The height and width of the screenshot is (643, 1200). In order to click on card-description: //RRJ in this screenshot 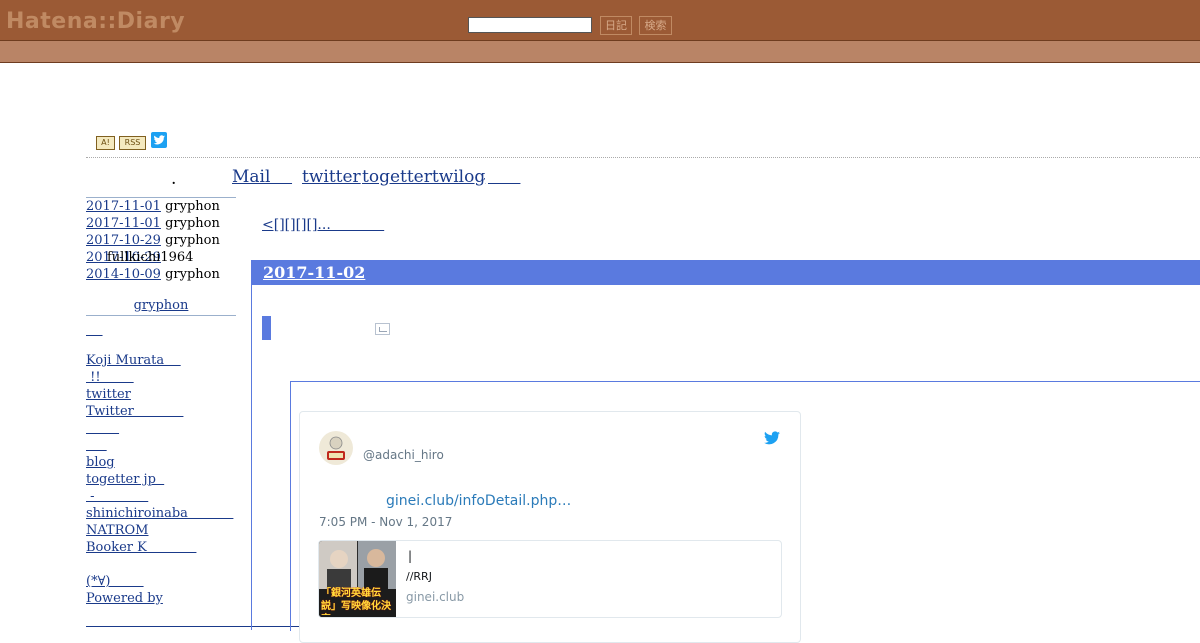, I will do `click(419, 576)`.